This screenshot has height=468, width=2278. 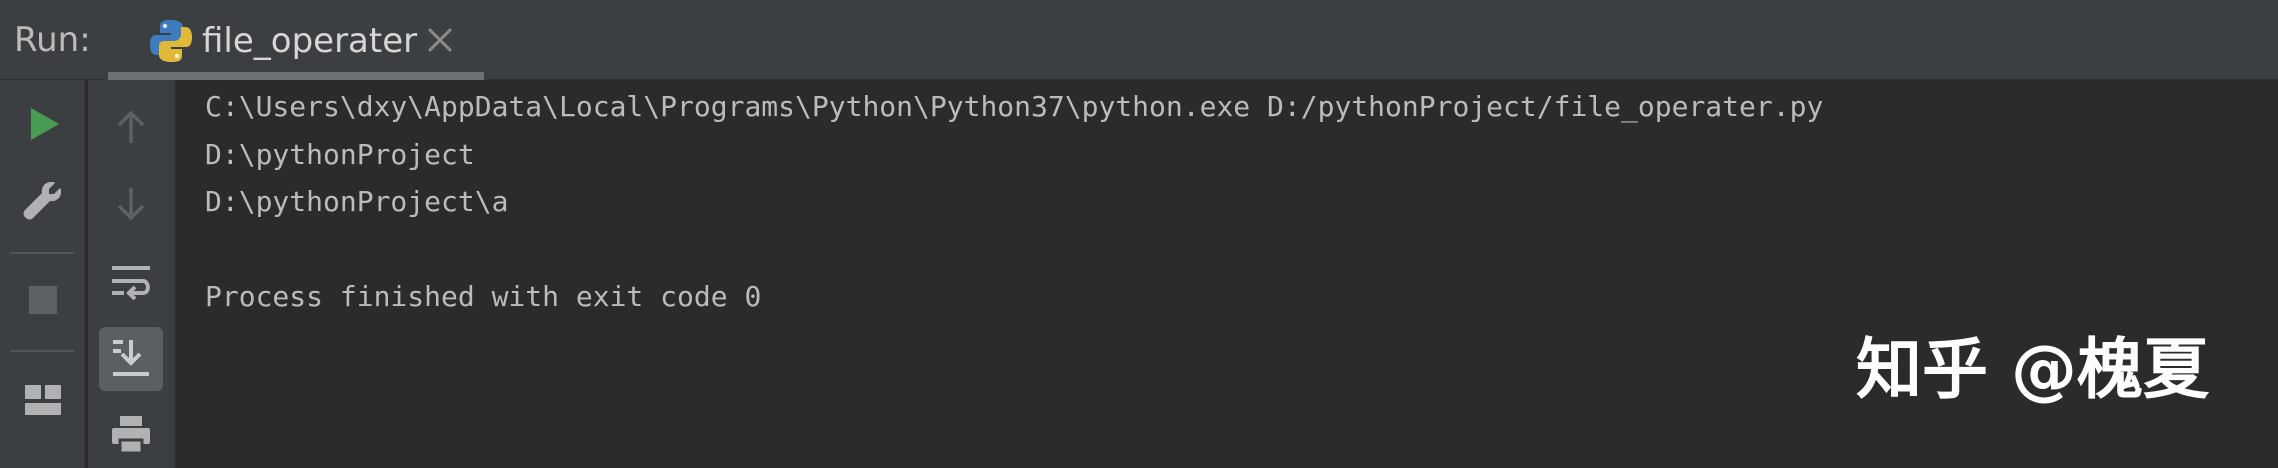 I want to click on play-icon, so click(x=45, y=124).